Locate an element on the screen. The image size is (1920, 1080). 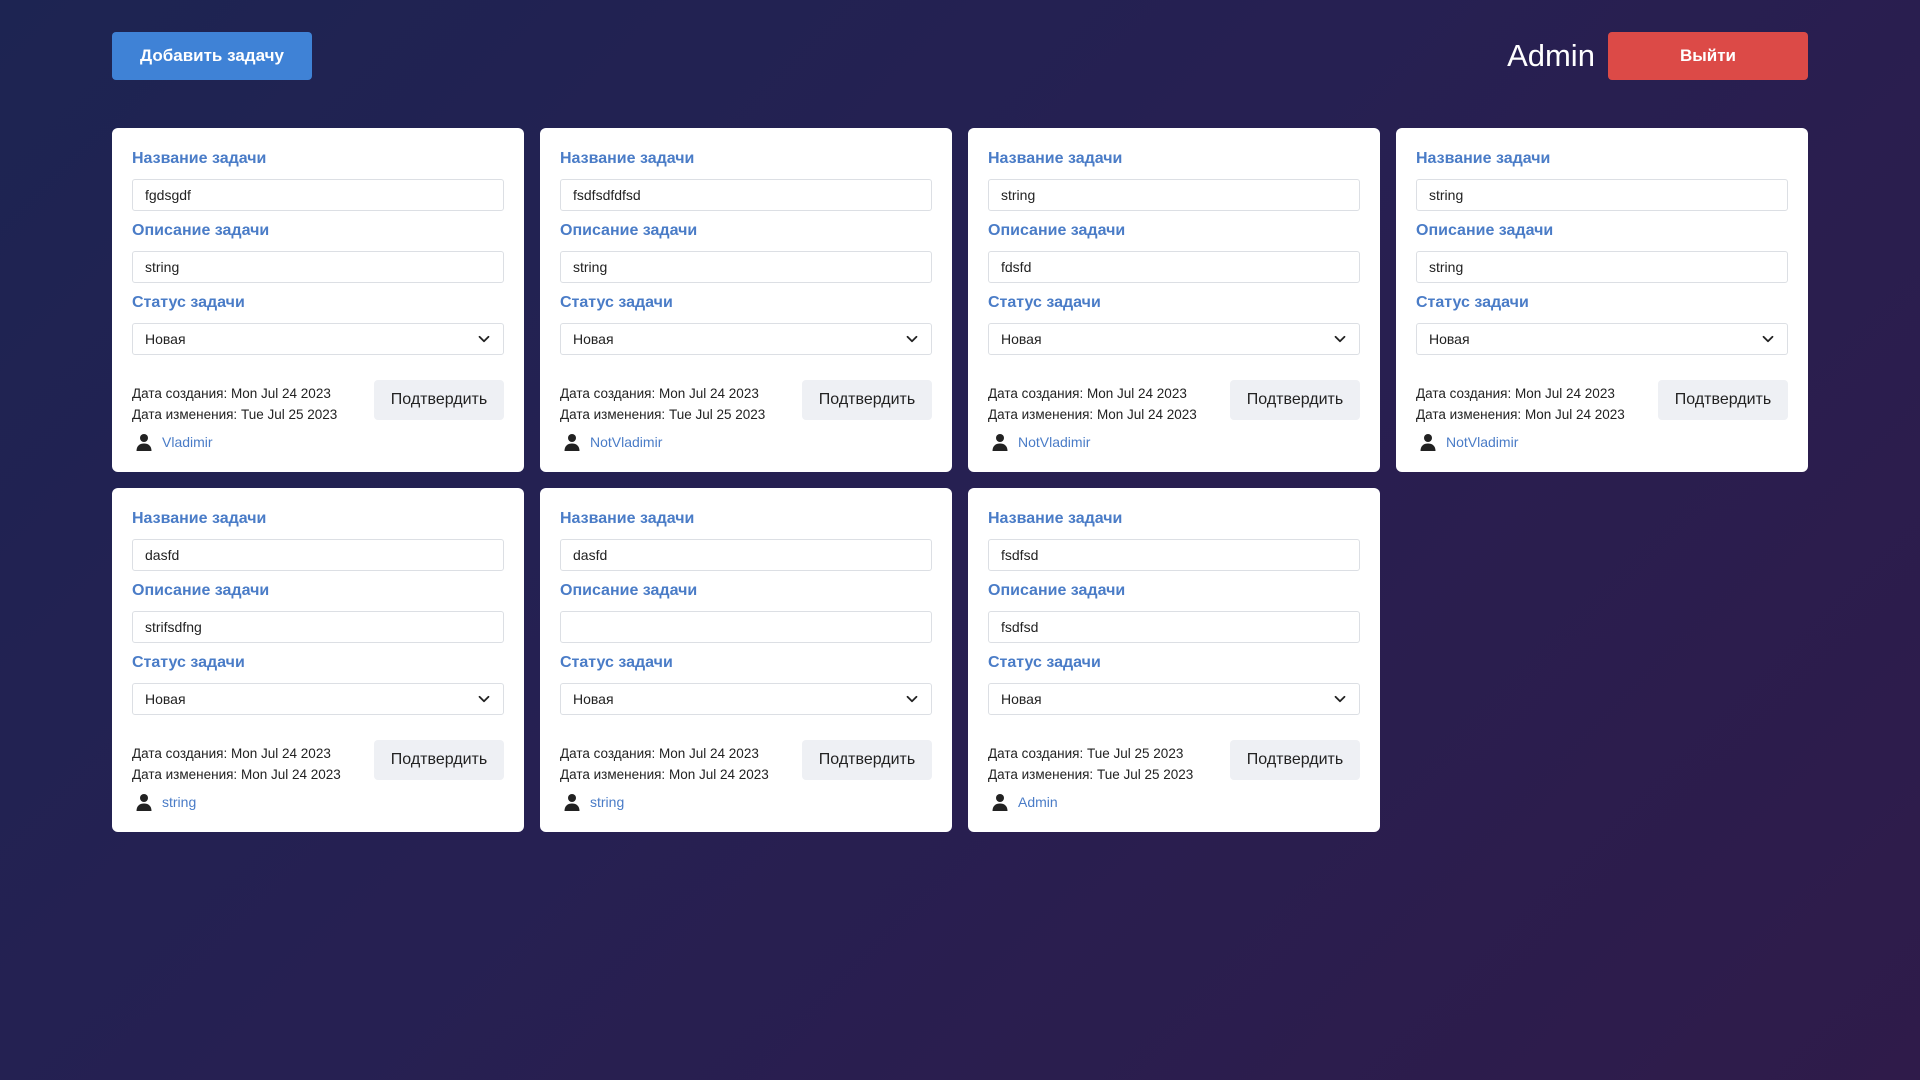
task-created-line: Дата создания: Tue Jul 25 2023 is located at coordinates (1090, 753).